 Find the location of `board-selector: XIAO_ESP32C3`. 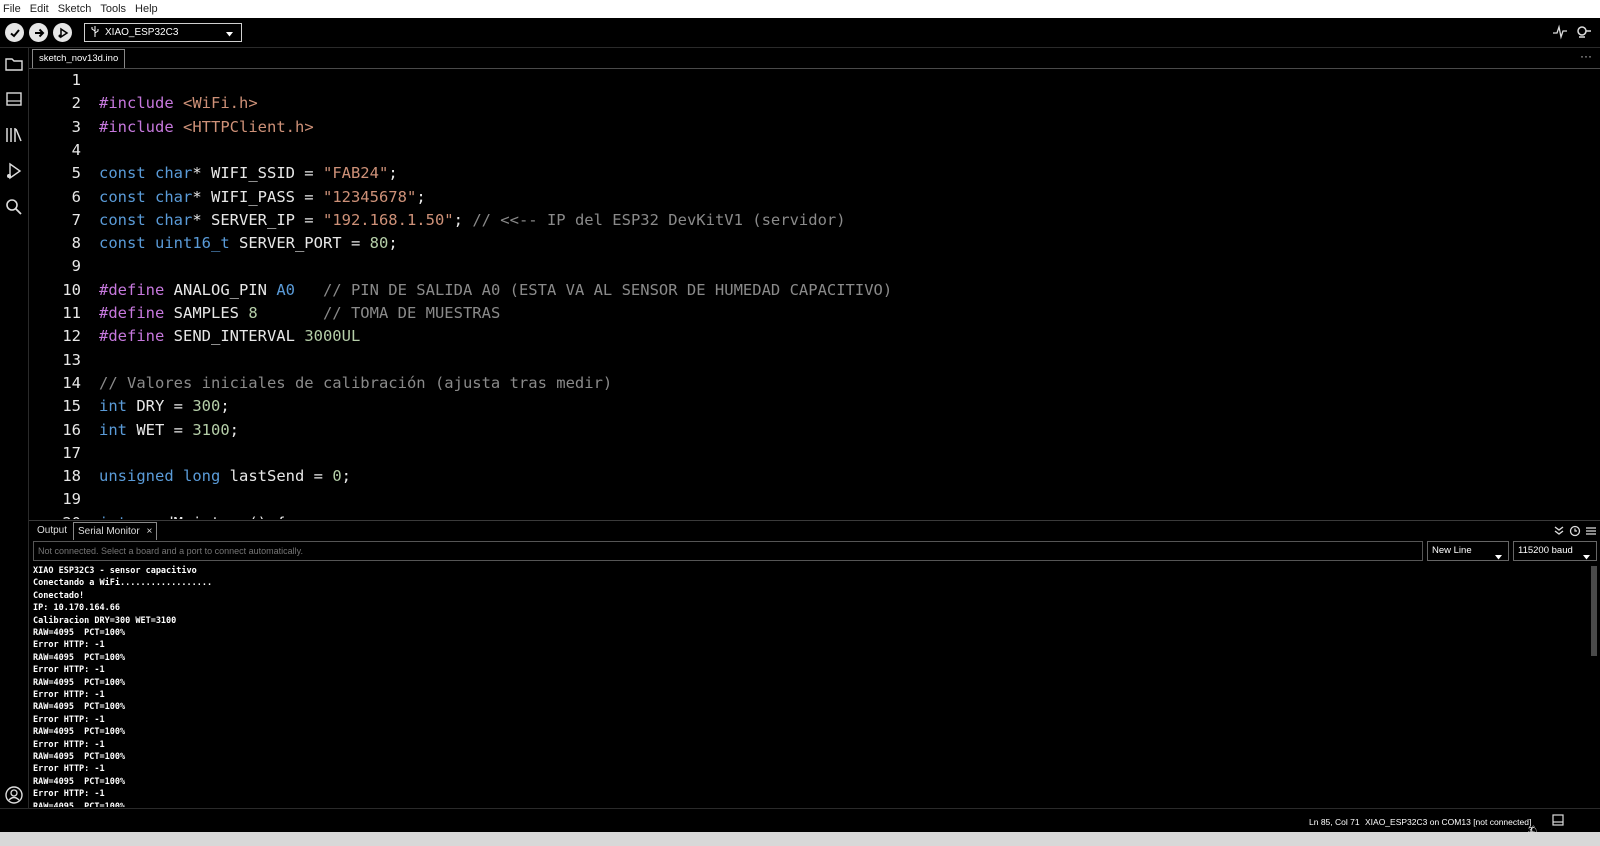

board-selector: XIAO_ESP32C3 is located at coordinates (163, 32).